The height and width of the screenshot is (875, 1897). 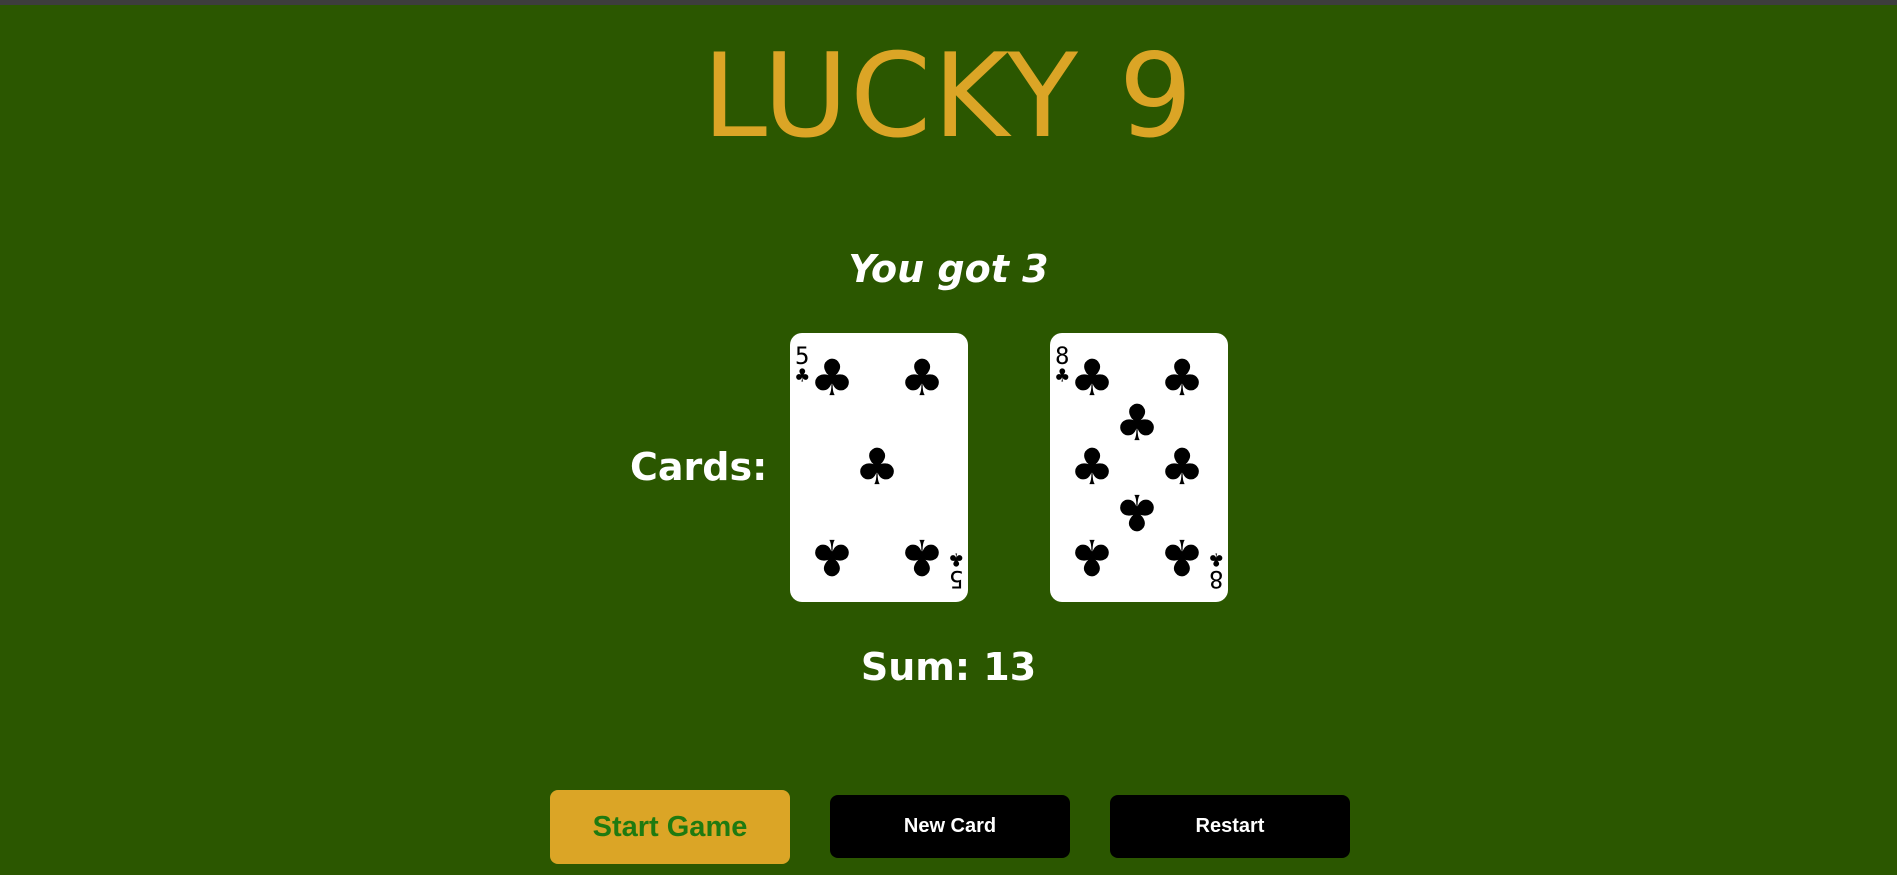 I want to click on start-game-button: Start Game, so click(x=670, y=827).